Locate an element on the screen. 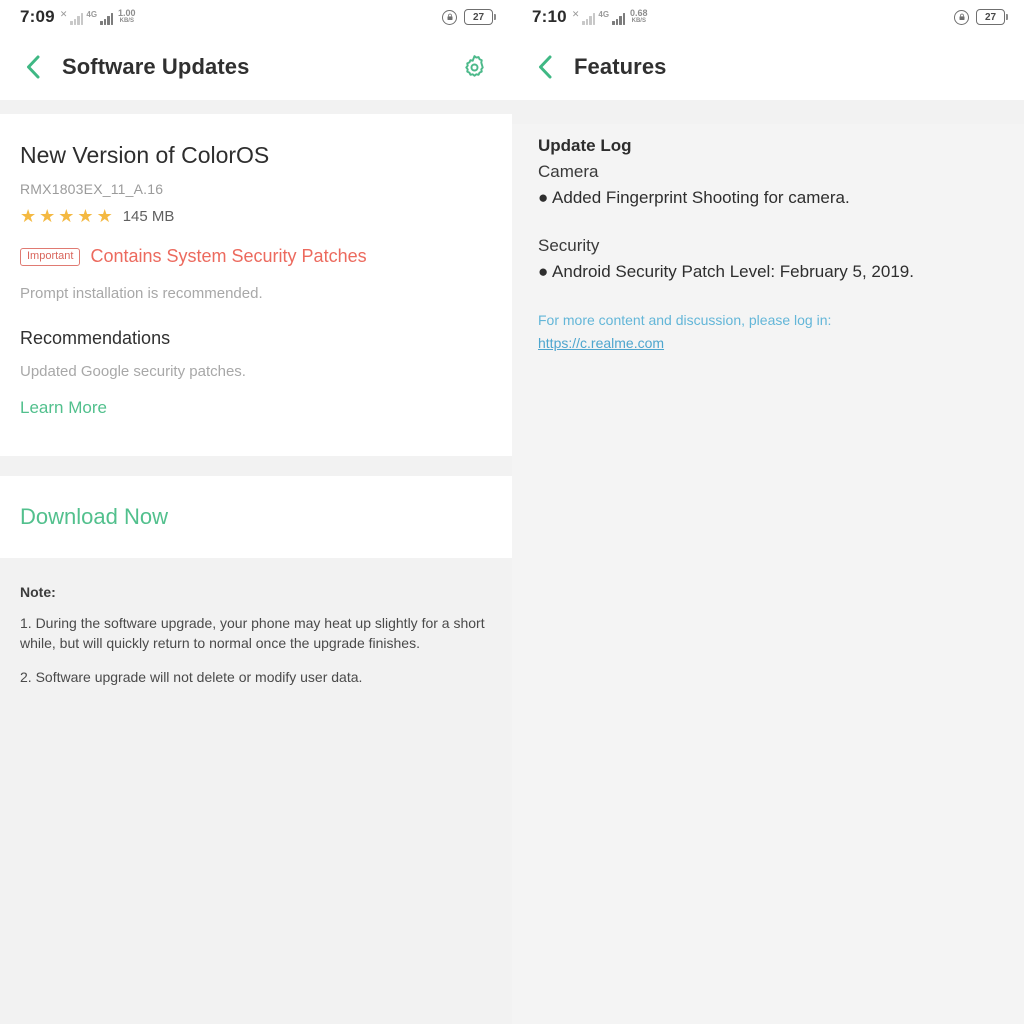 Image resolution: width=1024 pixels, height=1024 pixels. security-notice-text: Contains System Security Patches is located at coordinates (228, 256).